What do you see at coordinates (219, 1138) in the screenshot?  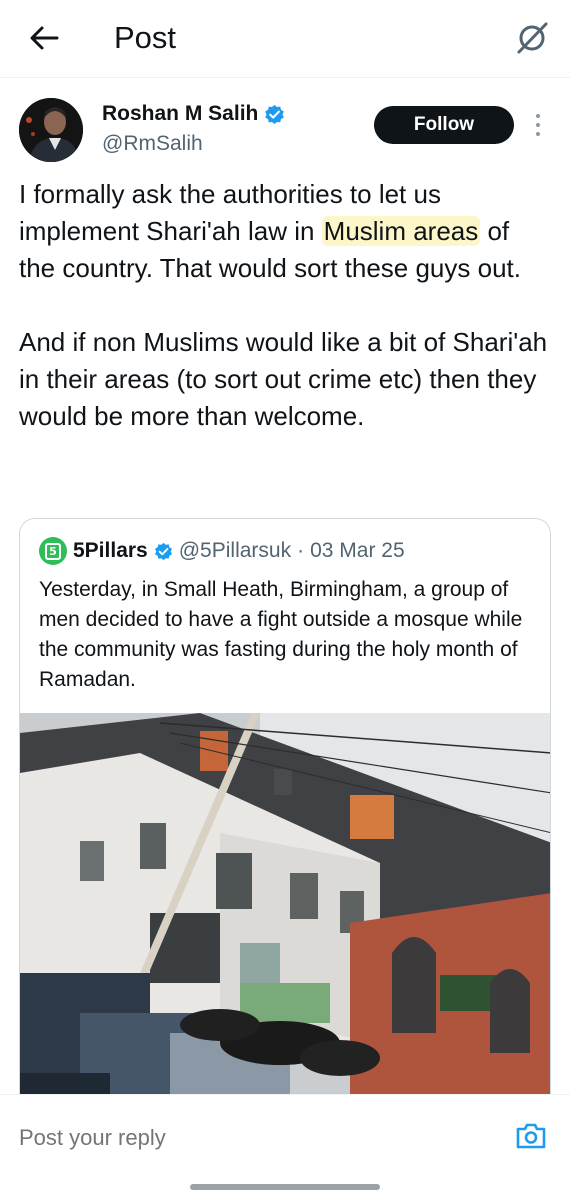 I see `reply-input` at bounding box center [219, 1138].